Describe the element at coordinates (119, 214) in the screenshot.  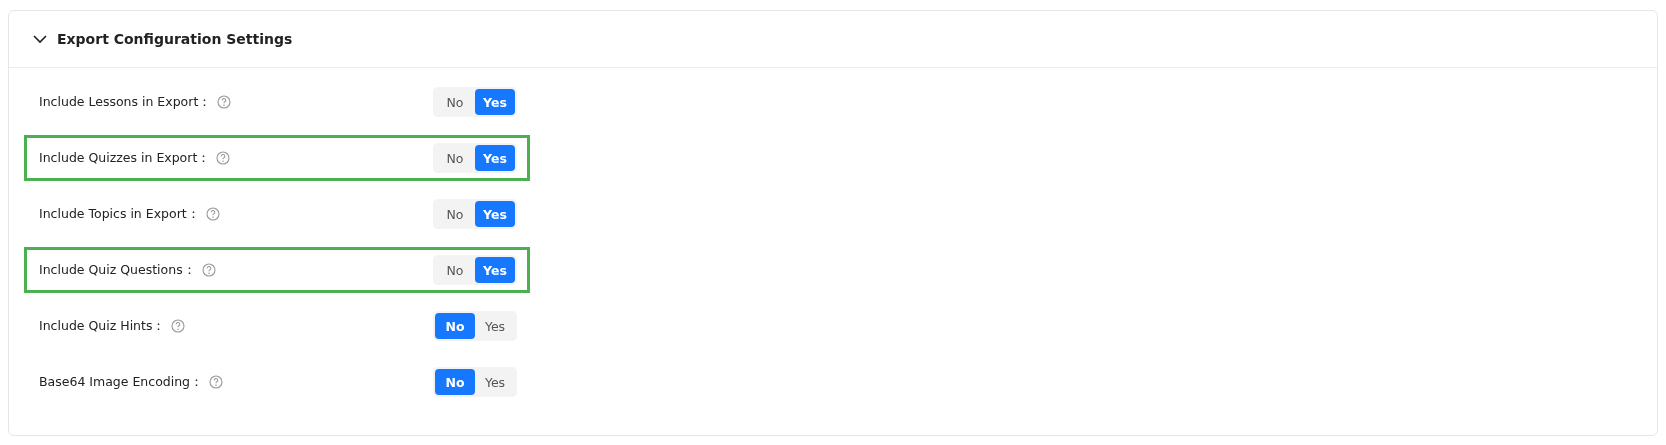
I see `setting-label: Include Topics in Export：` at that location.